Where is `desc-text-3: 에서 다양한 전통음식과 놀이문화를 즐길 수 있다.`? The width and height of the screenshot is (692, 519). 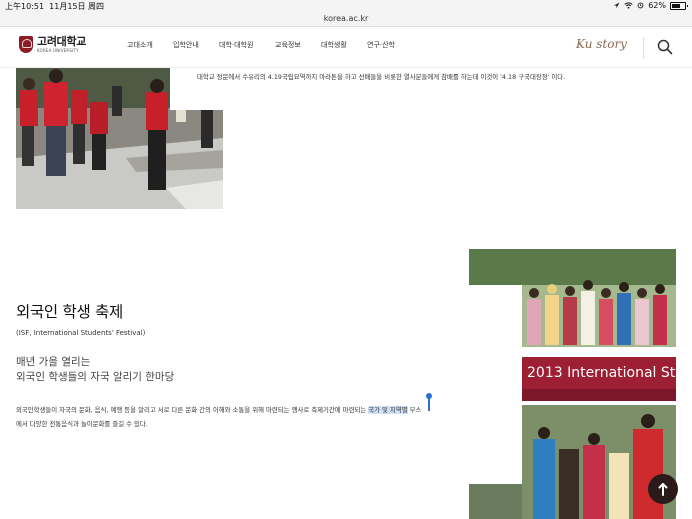
desc-text-3: 에서 다양한 전통음식과 놀이문화를 즐길 수 있다. is located at coordinates (82, 424).